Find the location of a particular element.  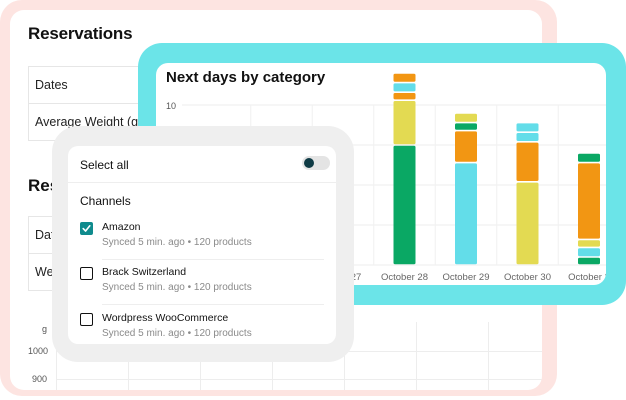

x-tick-label: October 28 is located at coordinates (404, 277).